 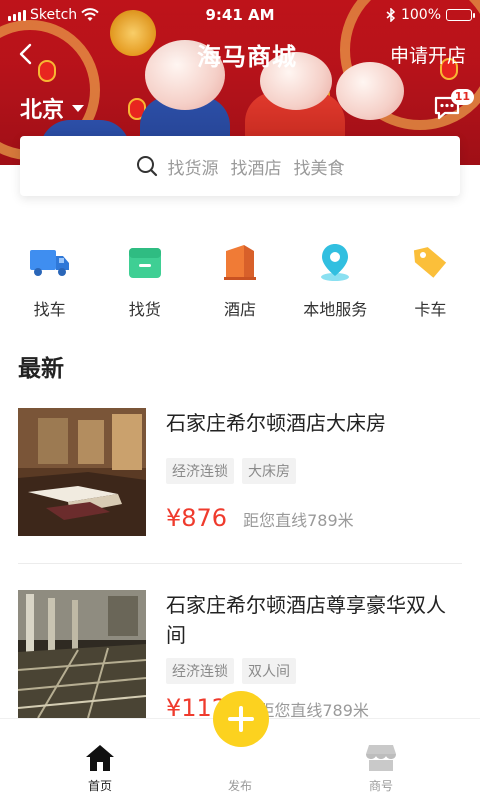 What do you see at coordinates (42, 110) in the screenshot?
I see `city-name: 北京` at bounding box center [42, 110].